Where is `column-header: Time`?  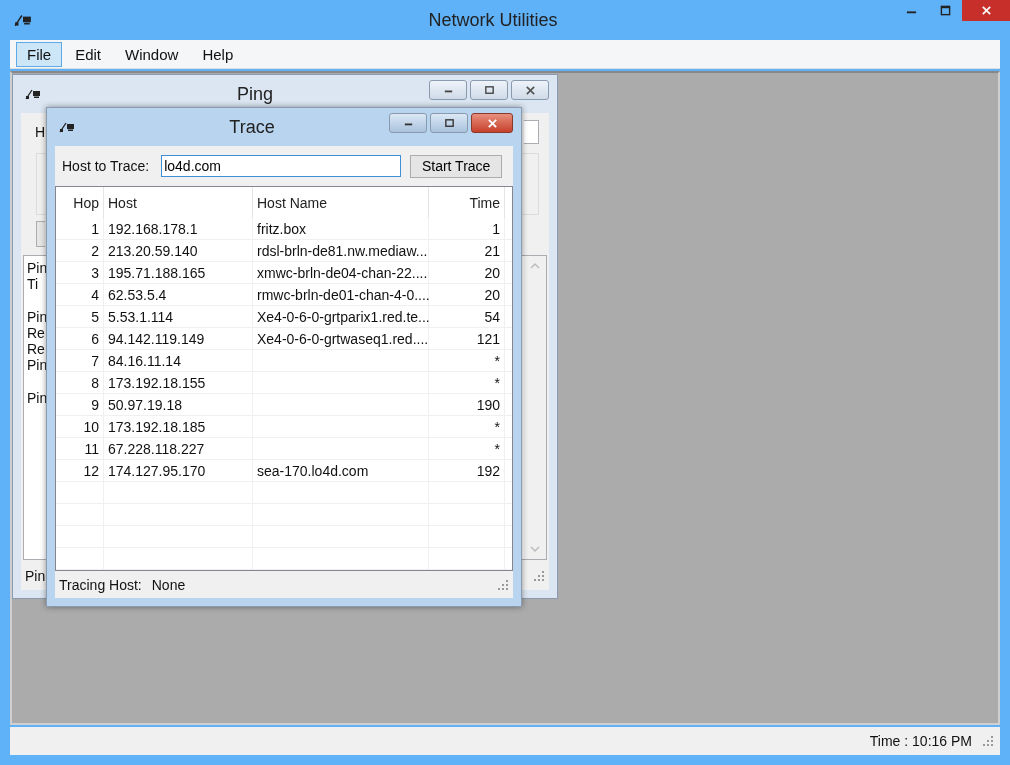 column-header: Time is located at coordinates (467, 202).